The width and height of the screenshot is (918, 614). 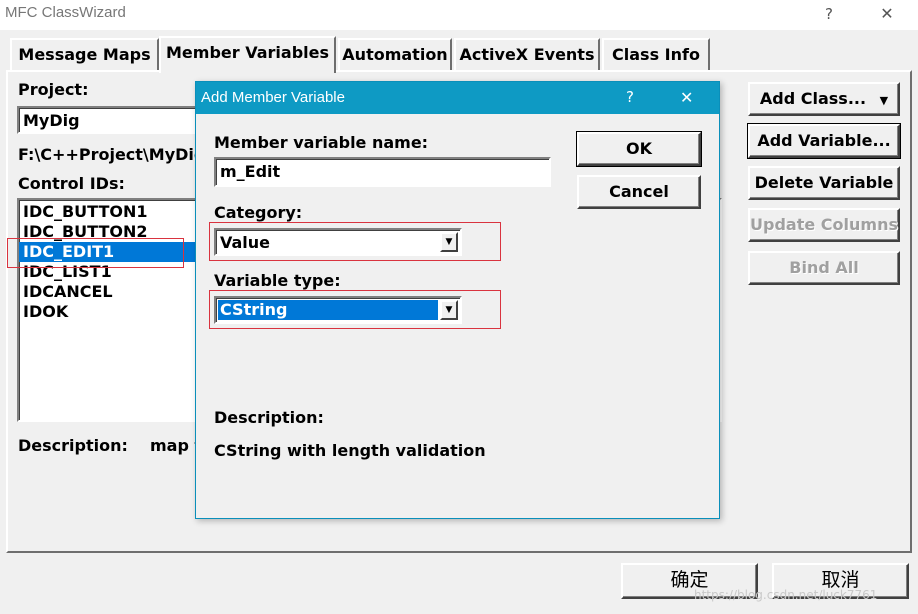 I want to click on window-title: MFC ClassWizard, so click(x=65, y=12).